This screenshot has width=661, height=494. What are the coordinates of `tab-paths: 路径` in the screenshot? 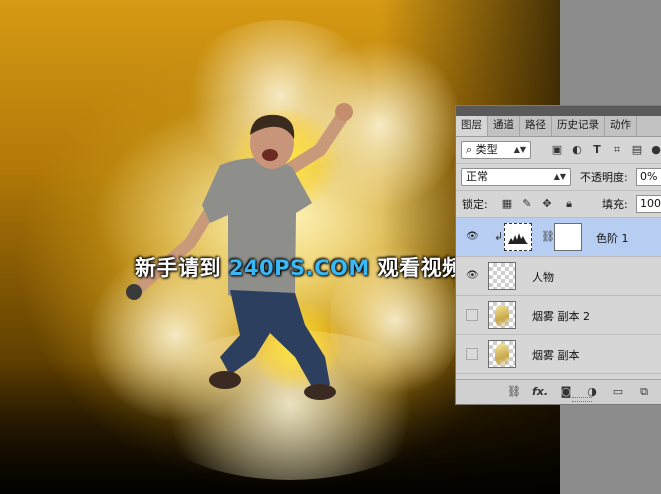 It's located at (536, 126).